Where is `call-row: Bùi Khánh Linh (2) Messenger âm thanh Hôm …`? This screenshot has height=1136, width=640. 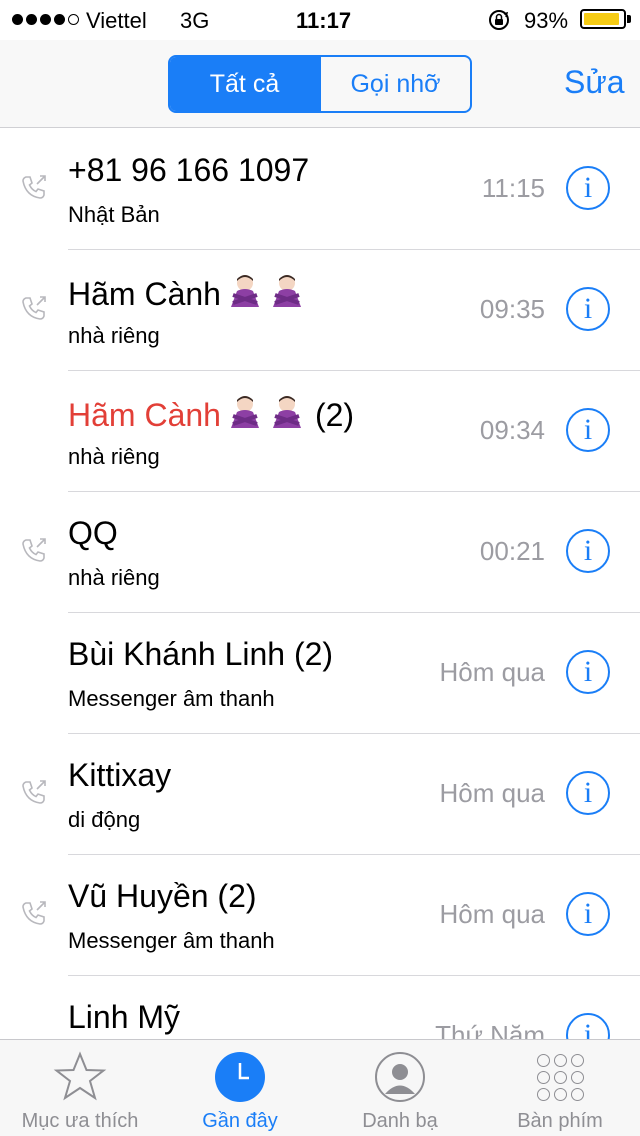
call-row: Bùi Khánh Linh (2) Messenger âm thanh Hôm … is located at coordinates (320, 673).